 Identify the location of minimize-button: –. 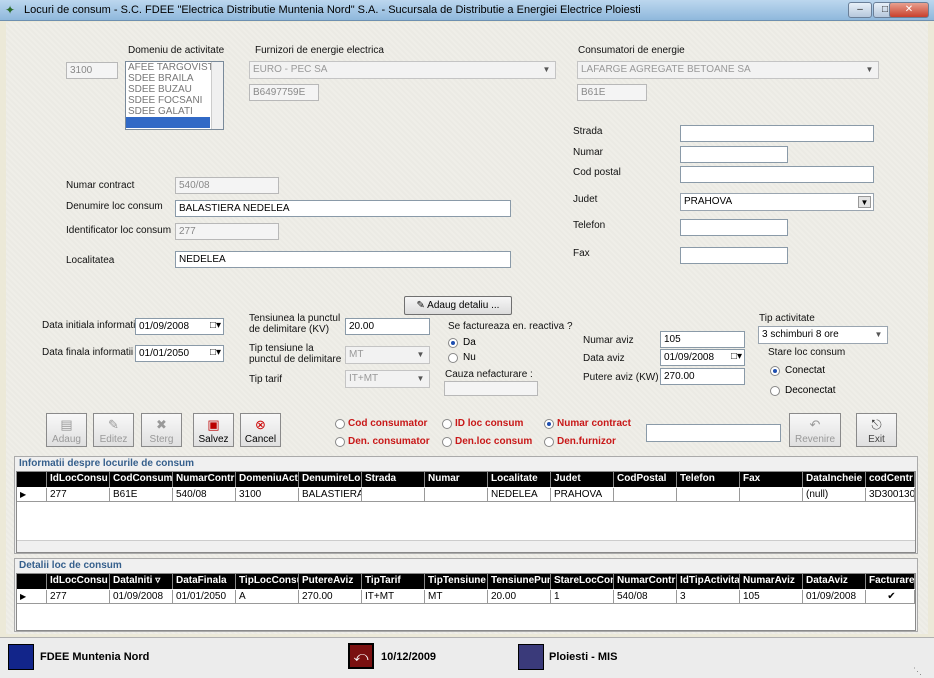
(860, 10).